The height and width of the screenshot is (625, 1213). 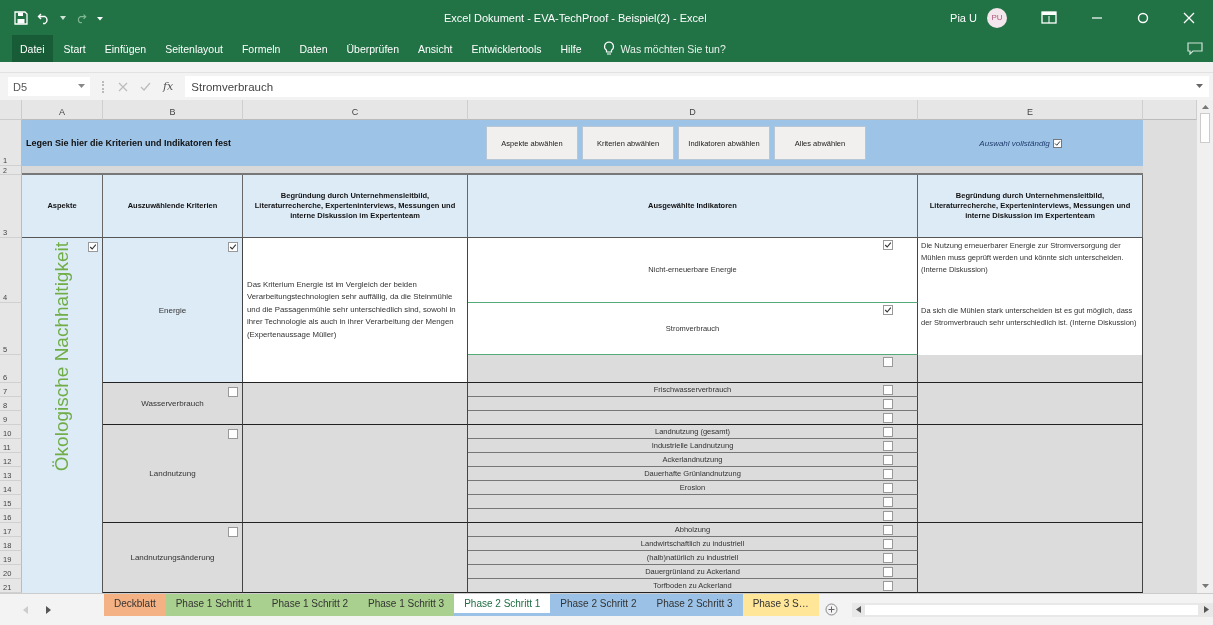 I want to click on ribbon-display-icon, so click(x=1049, y=17).